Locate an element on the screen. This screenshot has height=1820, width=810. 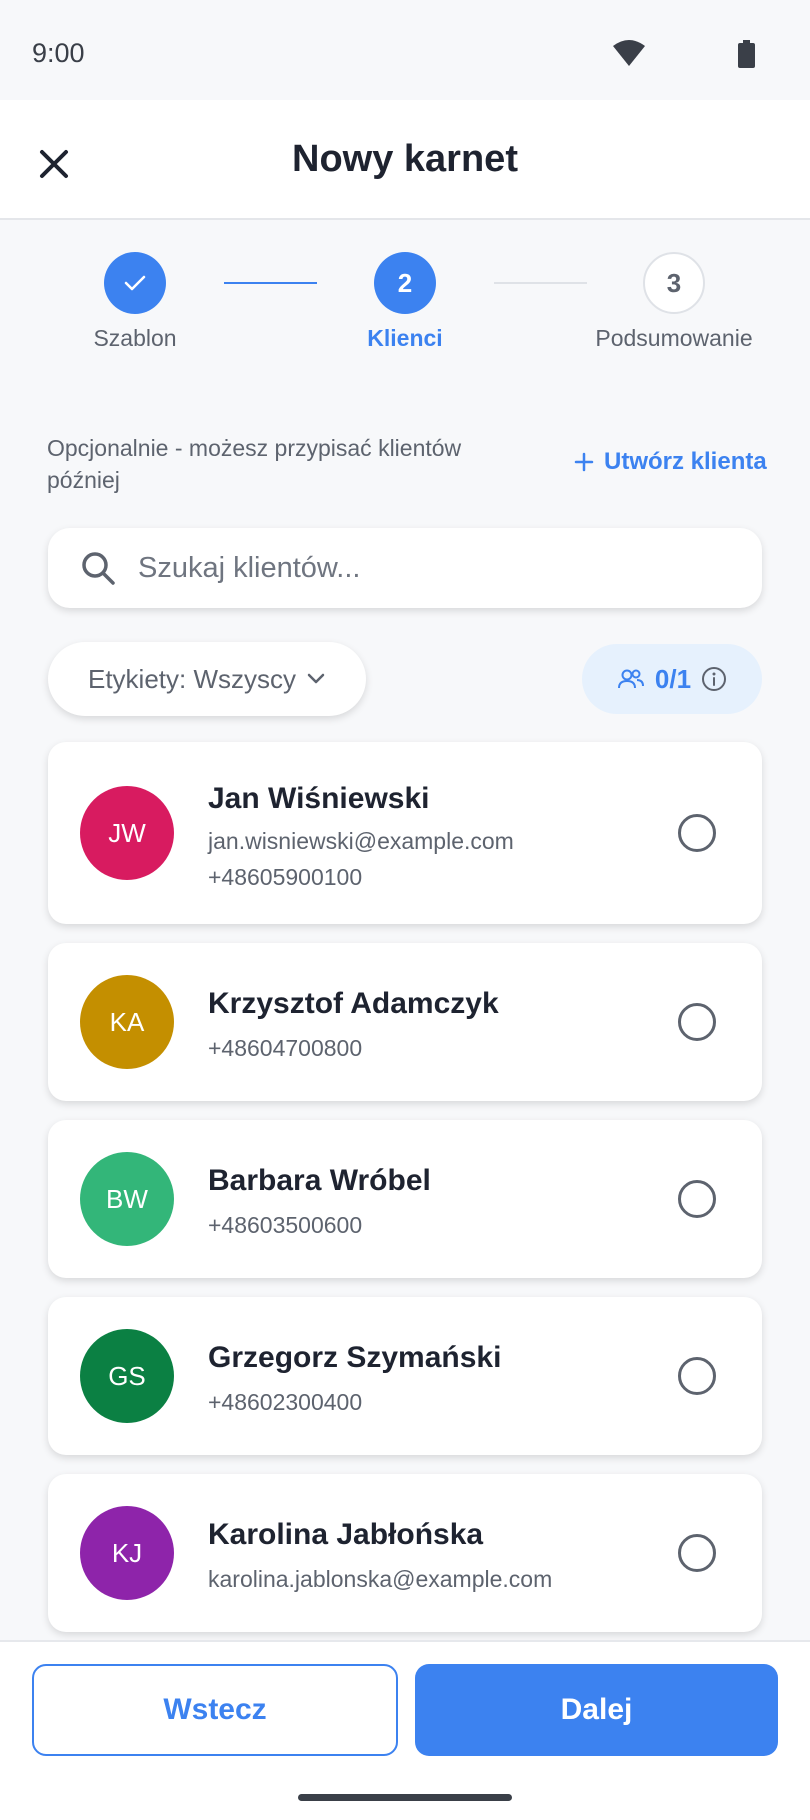
search-icon is located at coordinates (98, 568).